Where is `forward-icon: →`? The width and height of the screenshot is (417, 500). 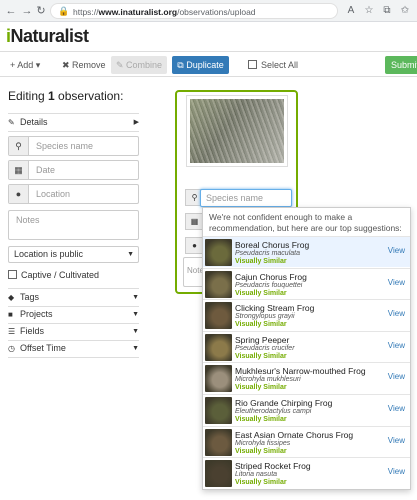
forward-icon: → is located at coordinates (27, 11).